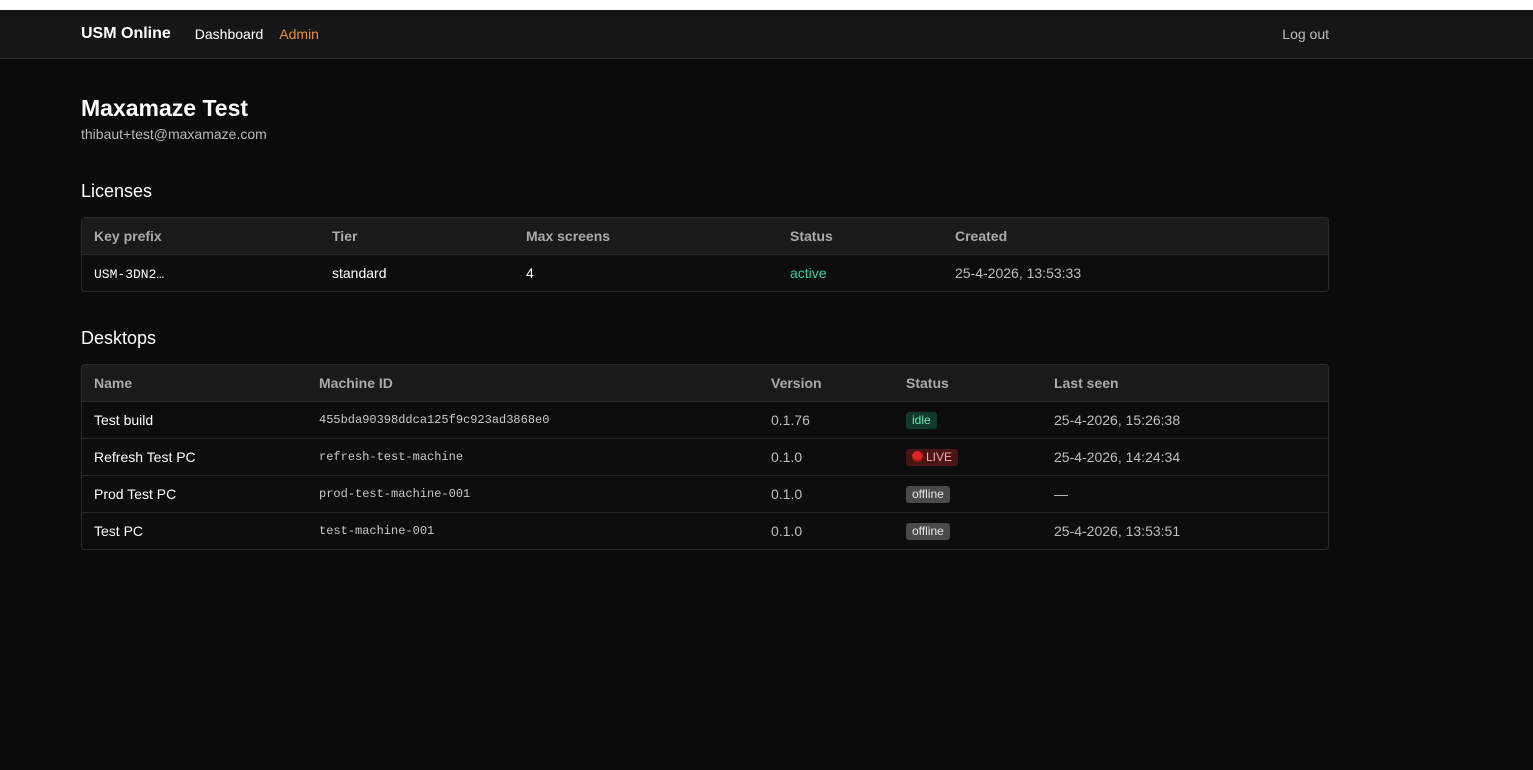 The image size is (1533, 770). I want to click on logout-link: Log out, so click(1305, 34).